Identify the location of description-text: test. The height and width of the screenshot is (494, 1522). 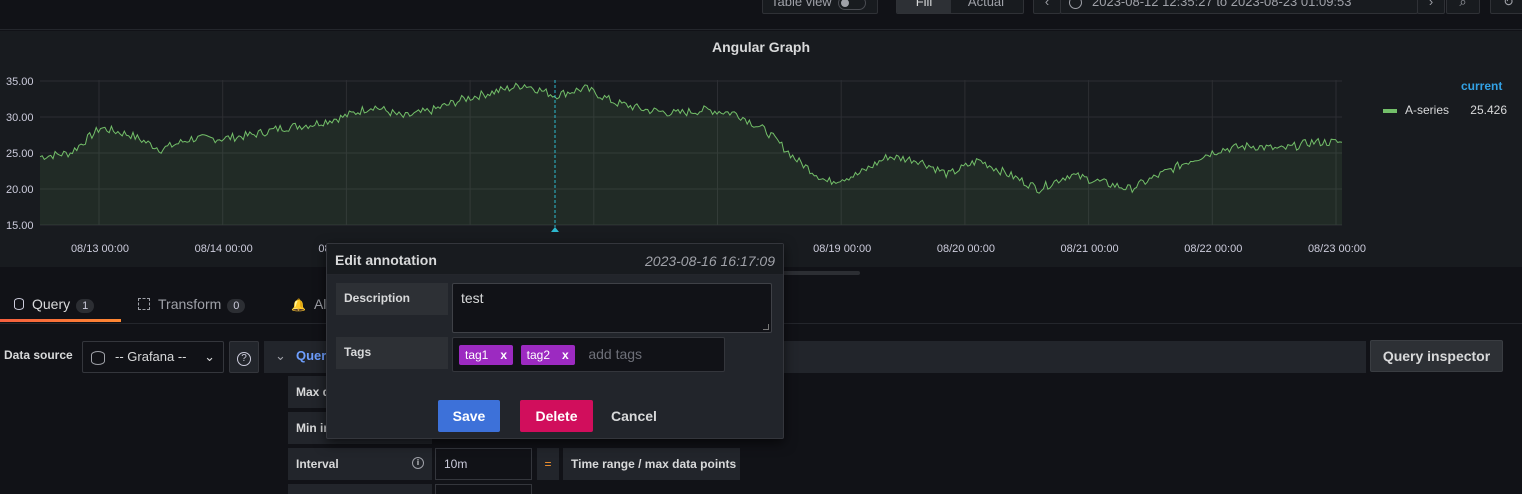
(472, 298).